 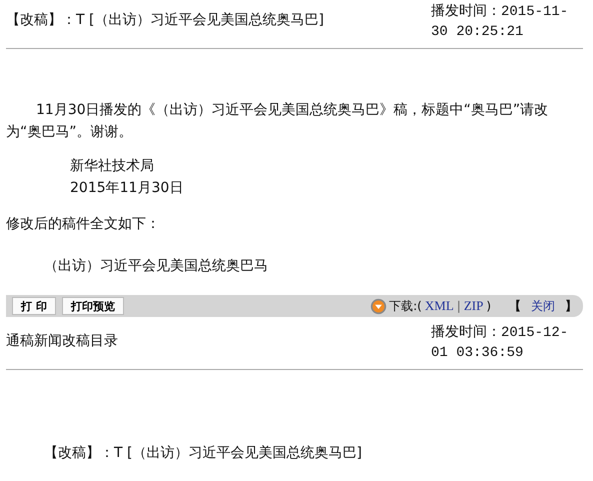 What do you see at coordinates (112, 166) in the screenshot?
I see `signature-line: 新华社技术局` at bounding box center [112, 166].